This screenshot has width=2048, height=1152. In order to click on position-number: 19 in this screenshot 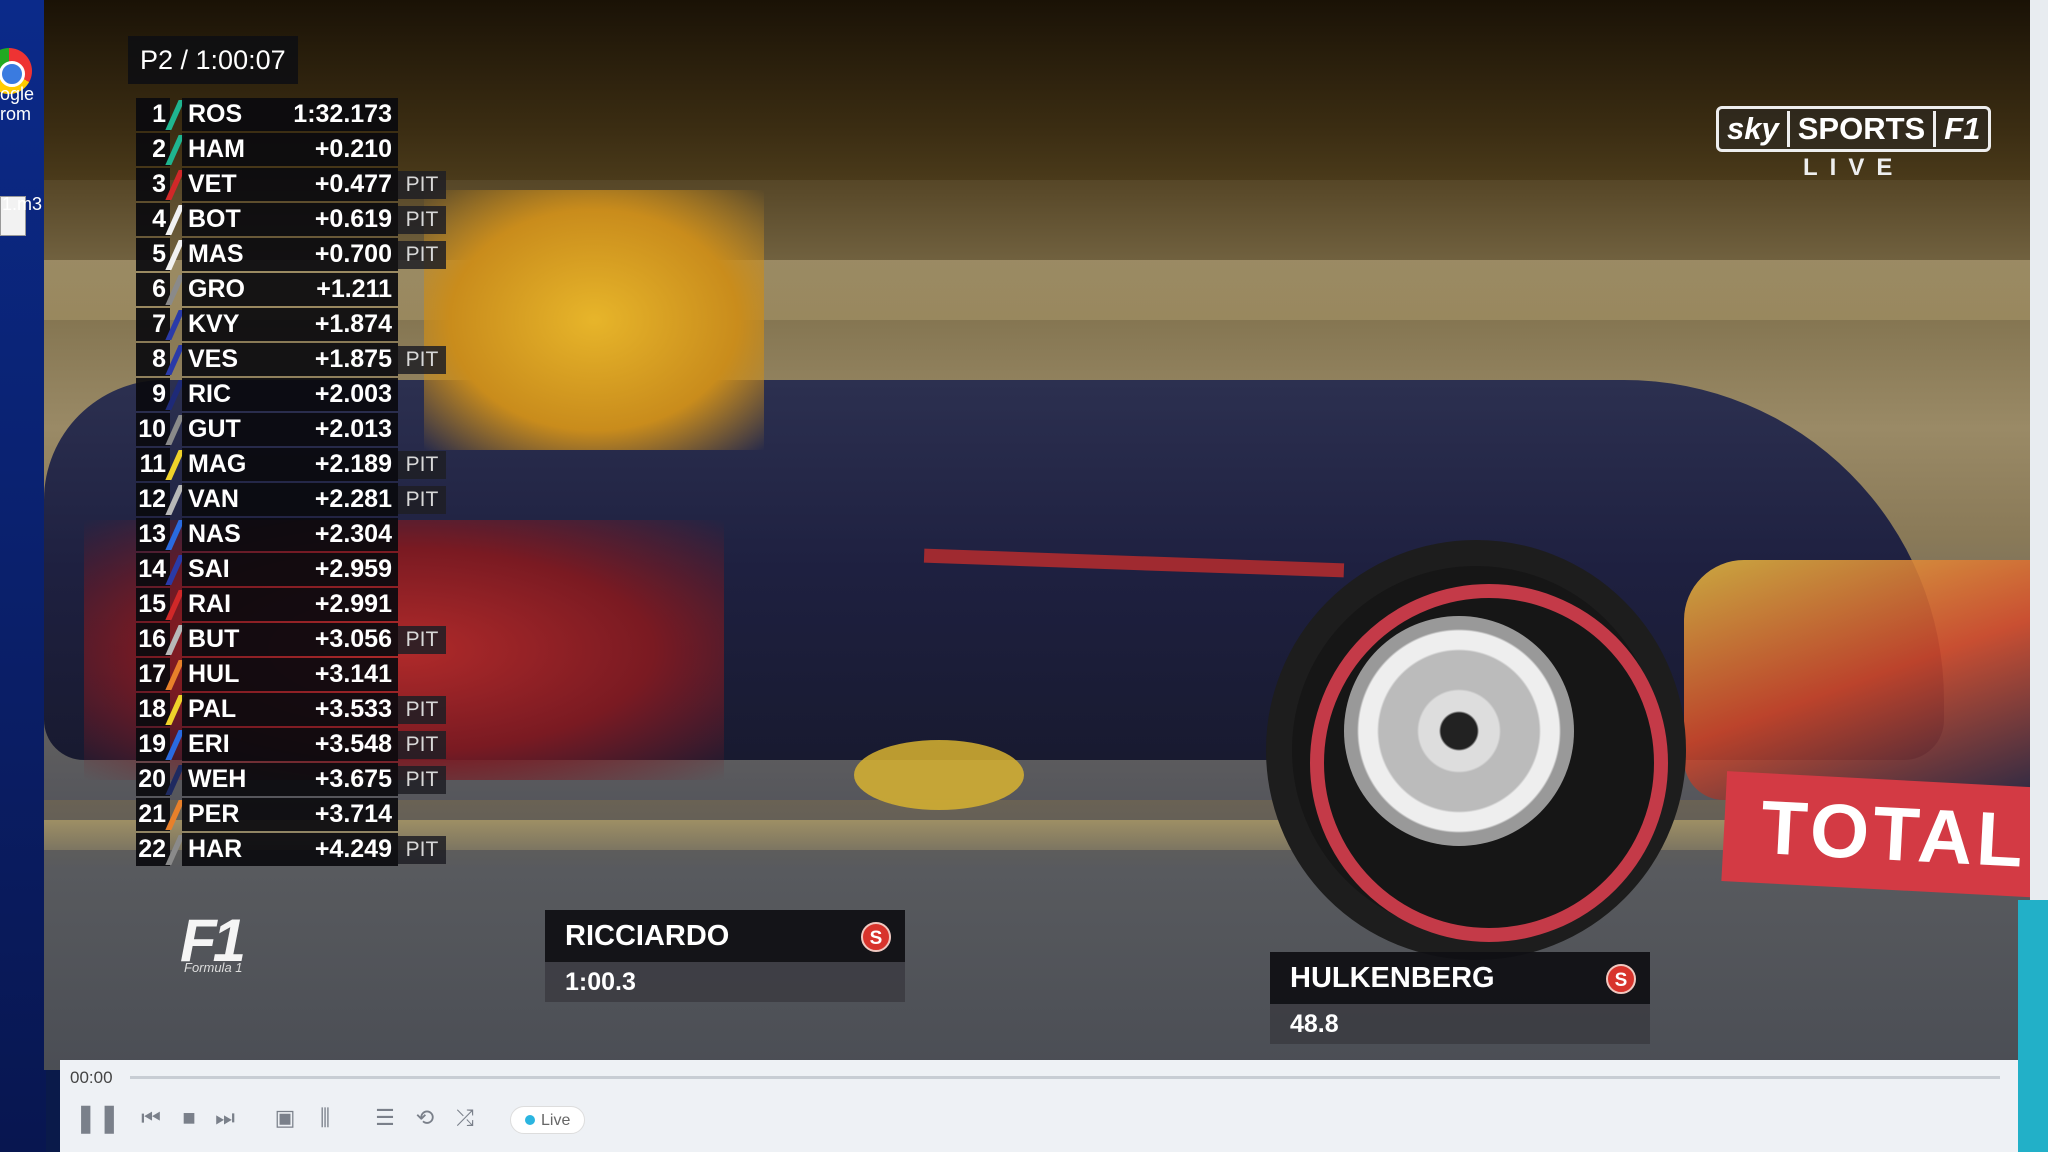, I will do `click(153, 744)`.